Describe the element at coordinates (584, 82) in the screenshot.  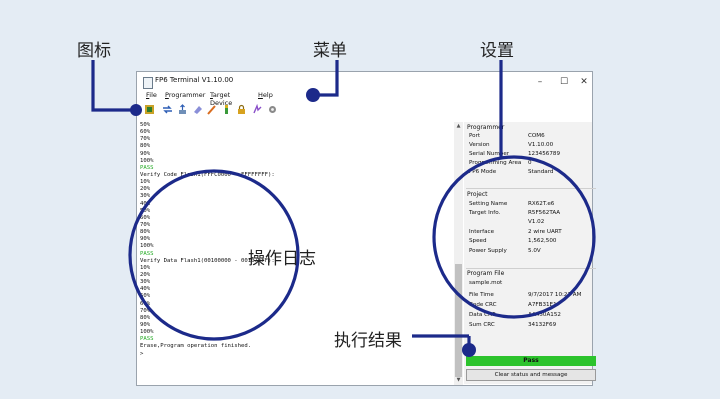
I see `close-button: ✕` at that location.